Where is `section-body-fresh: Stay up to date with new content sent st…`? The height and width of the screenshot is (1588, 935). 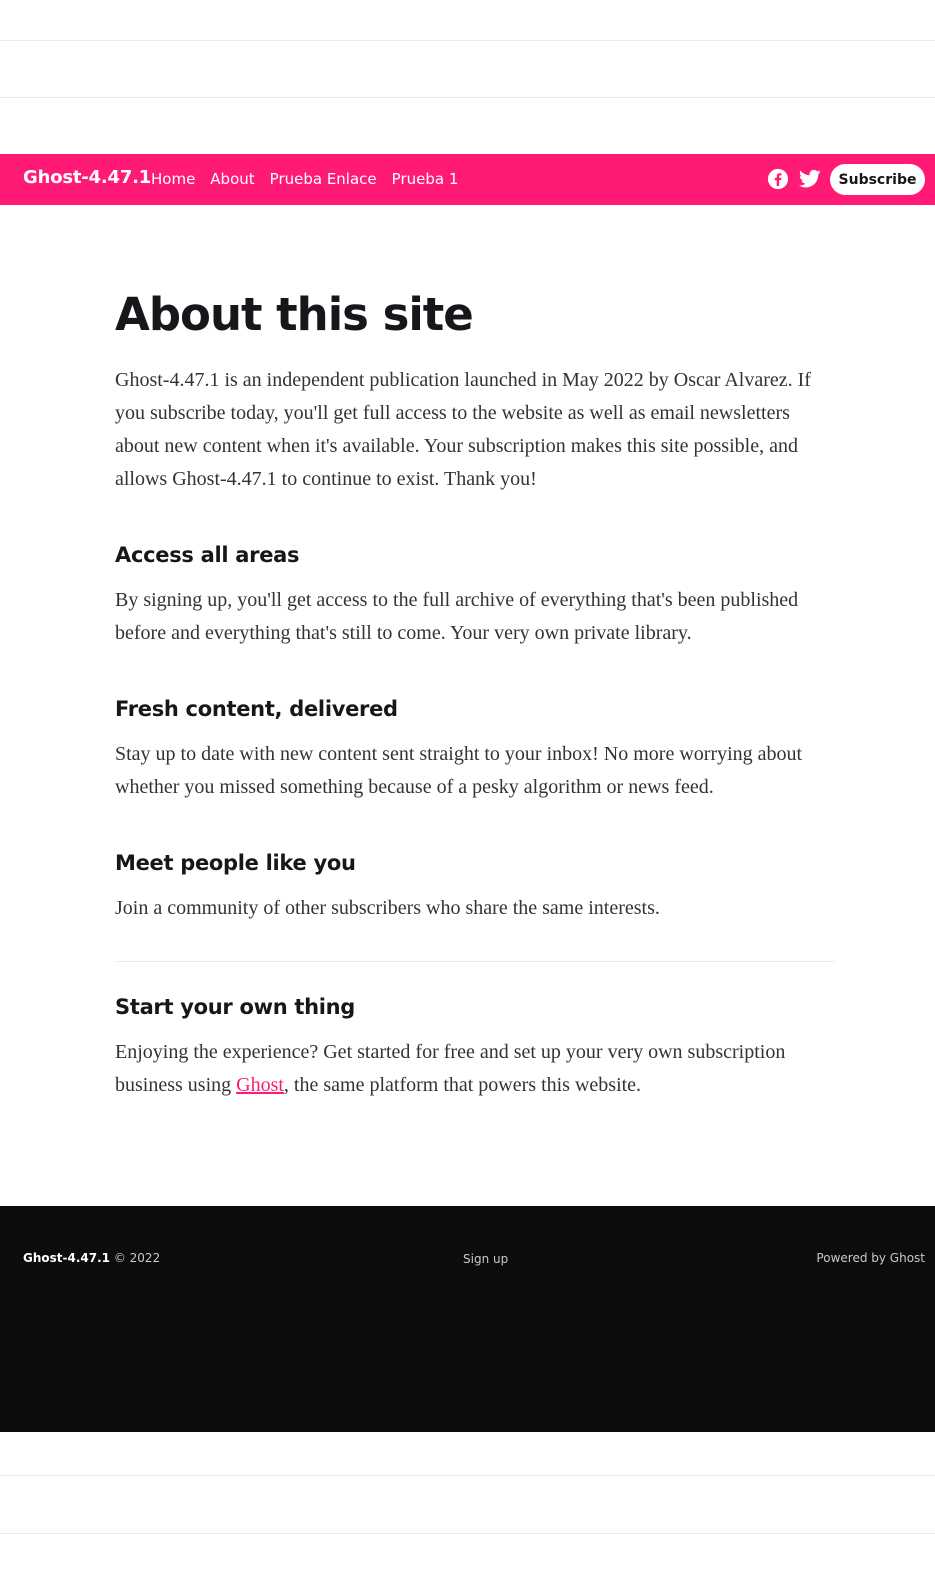
section-body-fresh: Stay up to date with new content sent st… is located at coordinates (459, 770).